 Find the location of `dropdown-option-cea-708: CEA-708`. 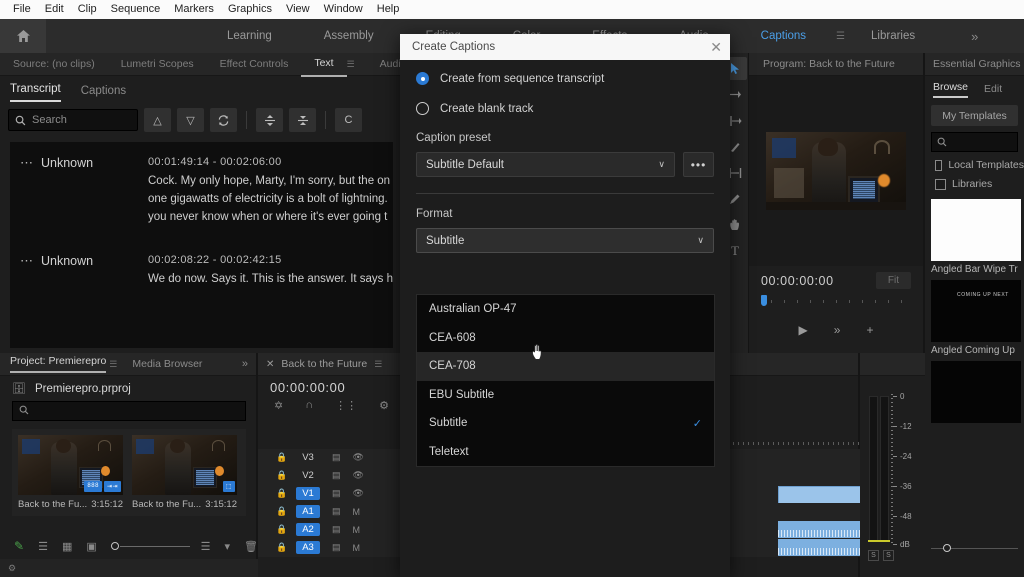

dropdown-option-cea-708: CEA-708 is located at coordinates (565, 366).